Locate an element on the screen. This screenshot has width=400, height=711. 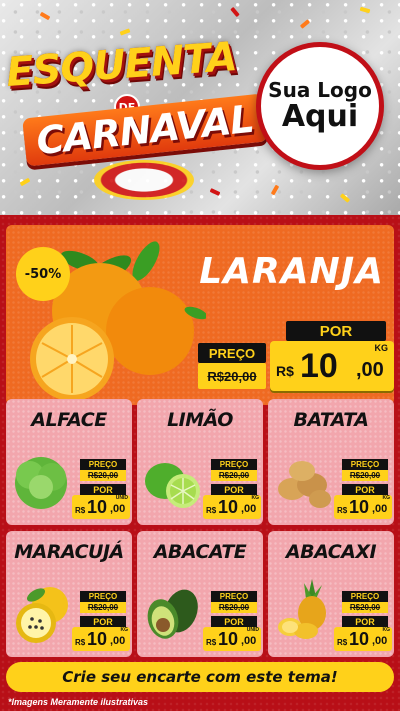
product-name: ABACAXI is located at coordinates (331, 552).